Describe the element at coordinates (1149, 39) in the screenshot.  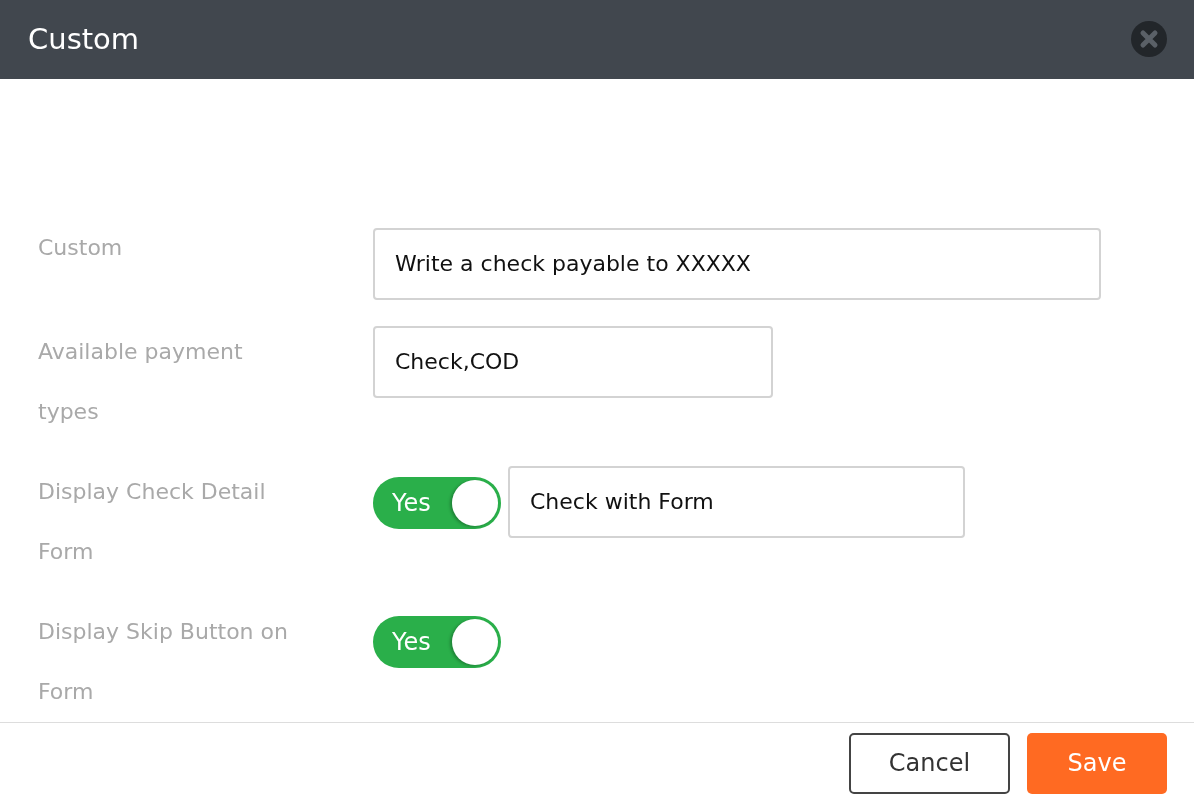
I see `close-icon` at that location.